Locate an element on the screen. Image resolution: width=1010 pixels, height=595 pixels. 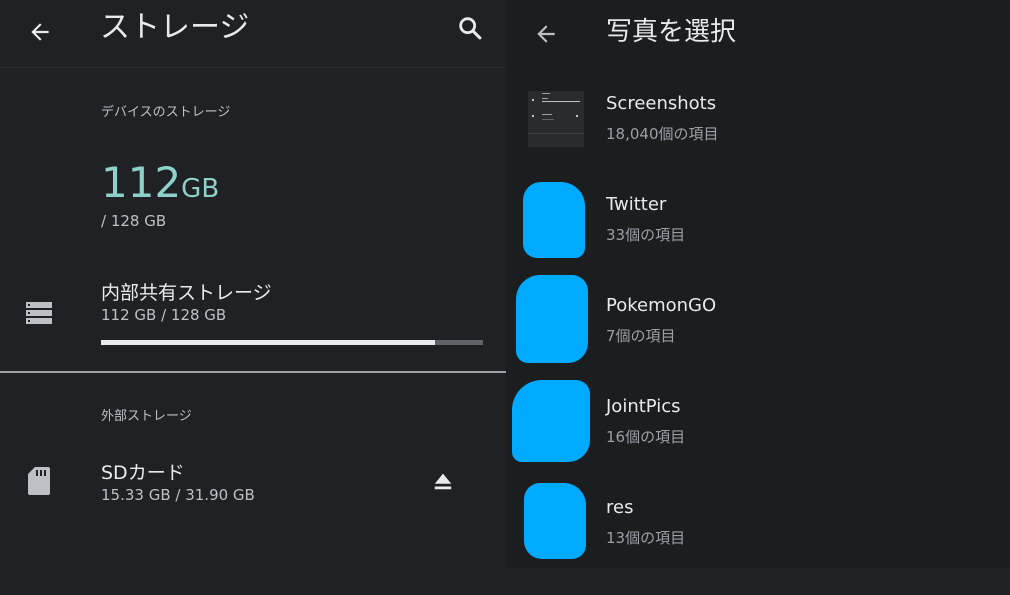
album-item-res: res 13個の項目 is located at coordinates (758, 539).